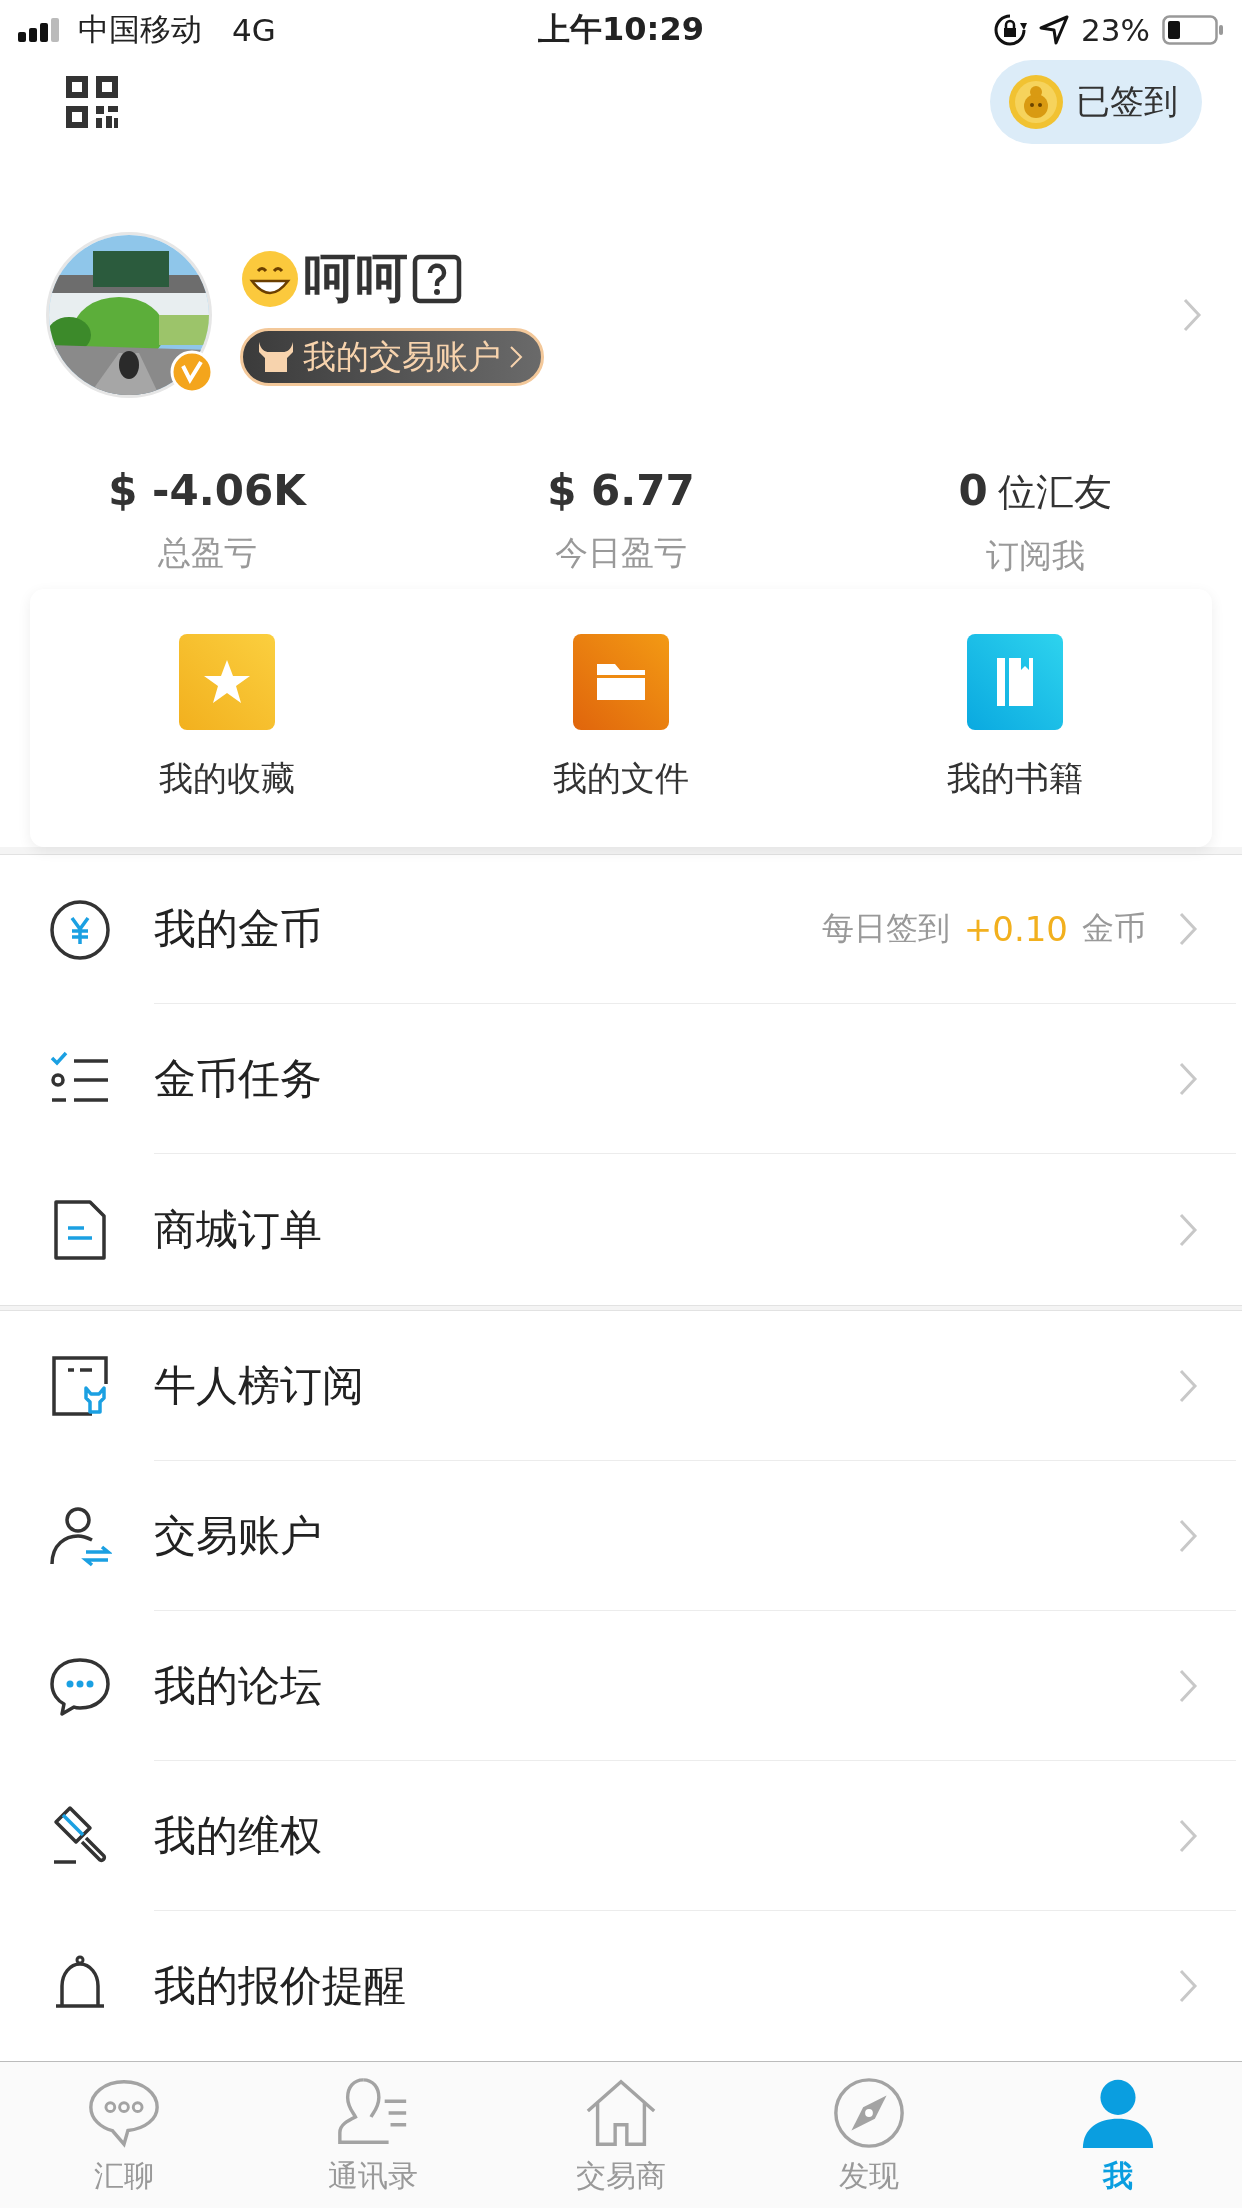  Describe the element at coordinates (207, 553) in the screenshot. I see `stat-label: 总盈亏` at that location.